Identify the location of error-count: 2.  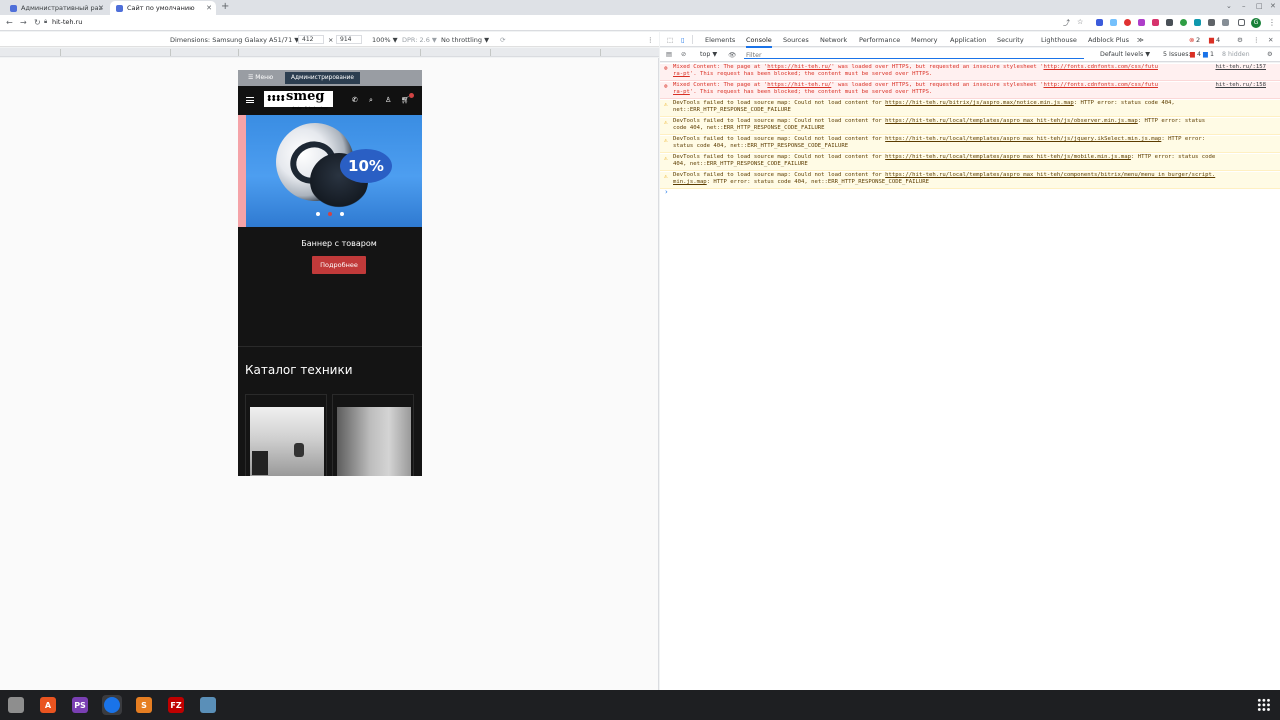
(1198, 40).